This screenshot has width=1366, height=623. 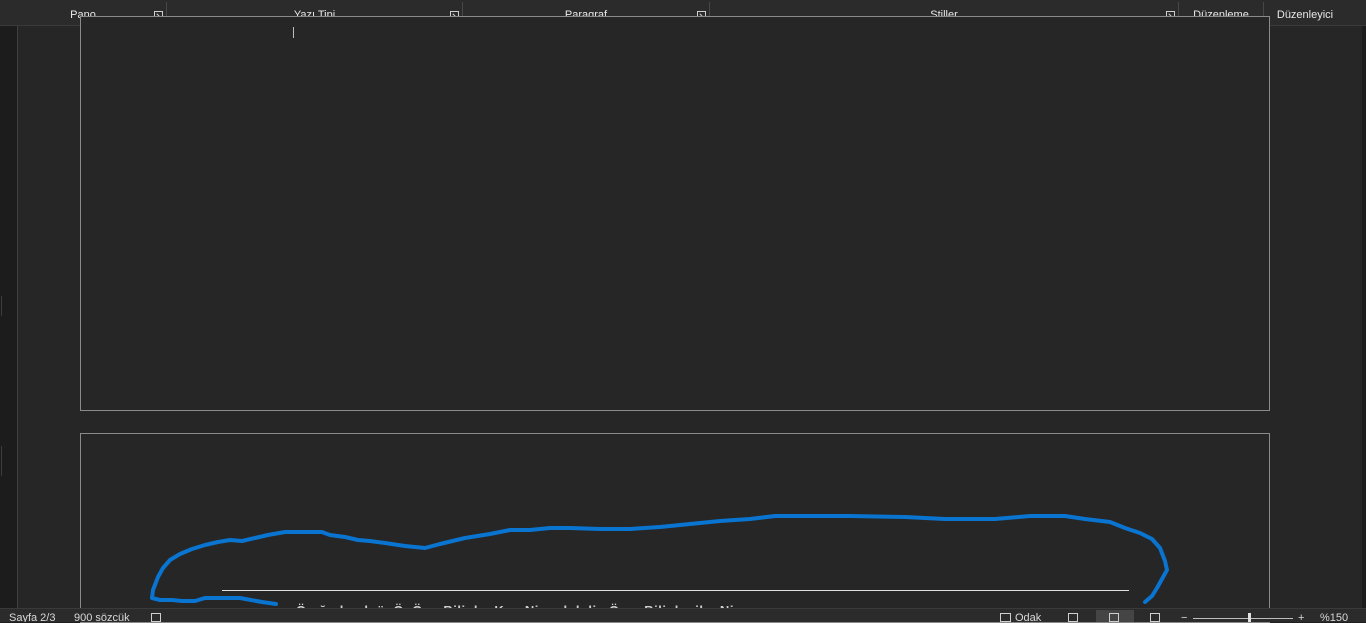 What do you see at coordinates (683, 615) in the screenshot?
I see `status-bar: Sayfa 2/3 900 sözcük Odak − + %150` at bounding box center [683, 615].